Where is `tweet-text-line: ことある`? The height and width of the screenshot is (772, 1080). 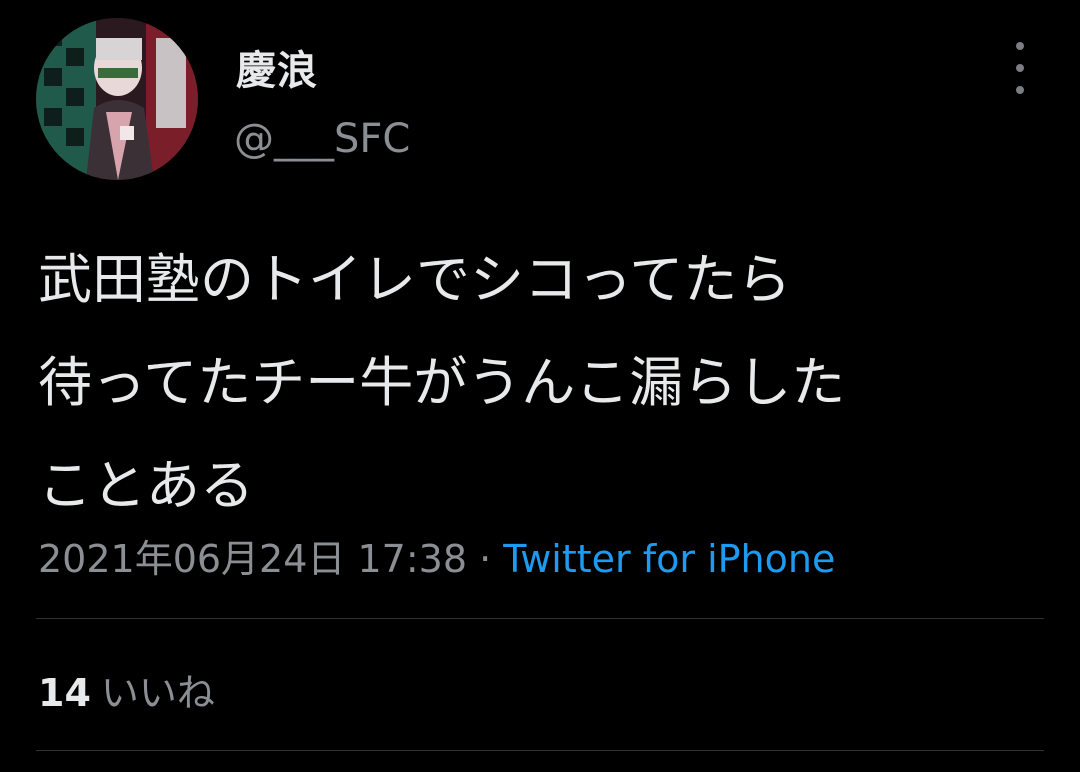 tweet-text-line: ことある is located at coordinates (146, 485).